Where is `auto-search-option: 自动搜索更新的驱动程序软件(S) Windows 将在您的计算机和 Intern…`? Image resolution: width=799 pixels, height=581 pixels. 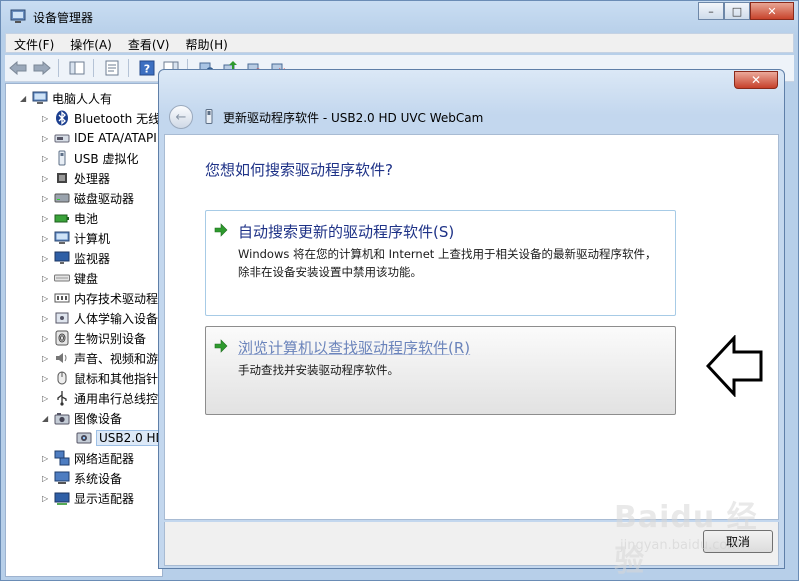 auto-search-option: 自动搜索更新的驱动程序软件(S) Windows 将在您的计算机和 Intern… is located at coordinates (440, 263).